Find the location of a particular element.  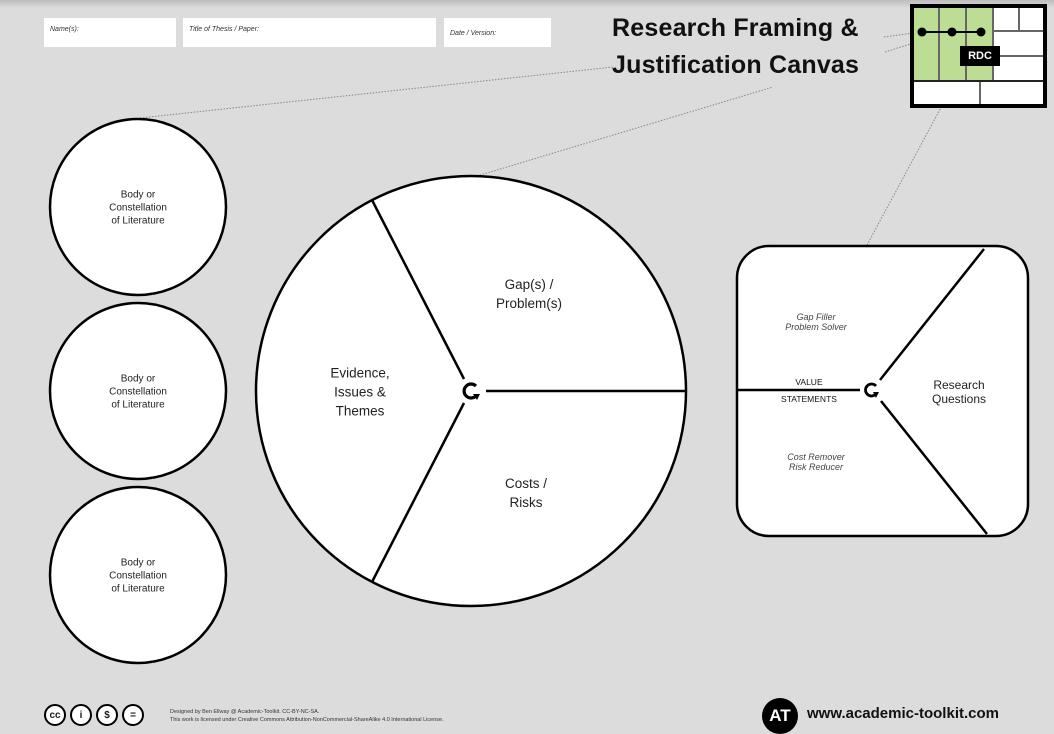

segment-label-line: Issues & is located at coordinates (360, 392).